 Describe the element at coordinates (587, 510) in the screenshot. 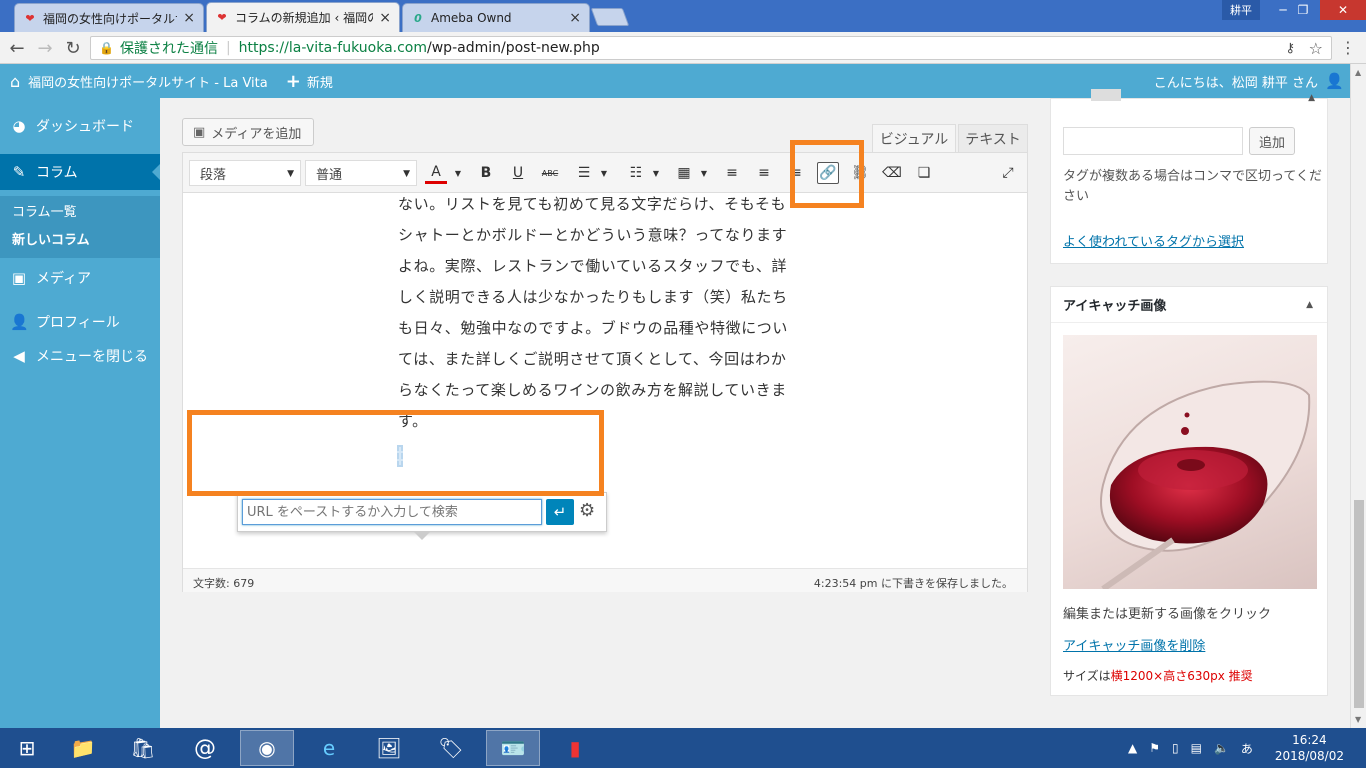

I see `gear-icon: ⚙` at that location.